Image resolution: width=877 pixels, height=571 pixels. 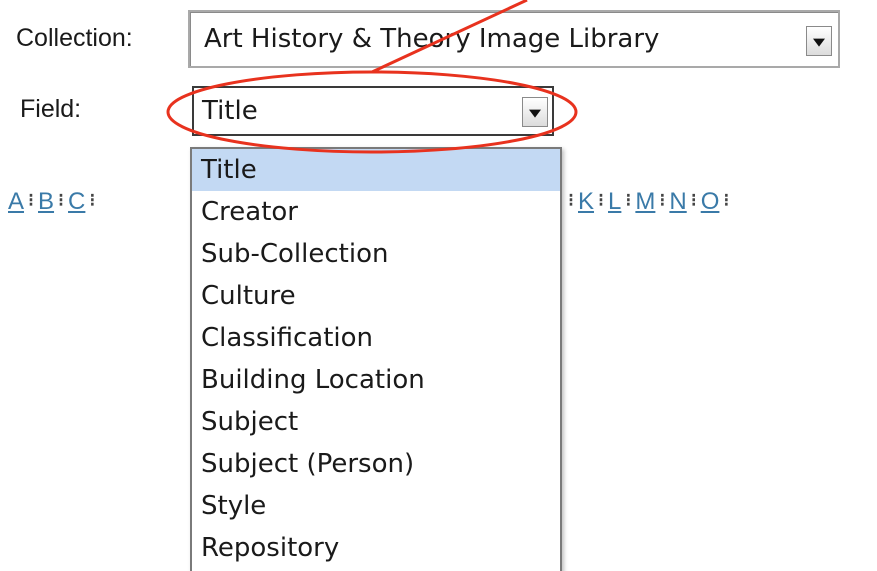 What do you see at coordinates (376, 296) in the screenshot?
I see `field-option: Culture` at bounding box center [376, 296].